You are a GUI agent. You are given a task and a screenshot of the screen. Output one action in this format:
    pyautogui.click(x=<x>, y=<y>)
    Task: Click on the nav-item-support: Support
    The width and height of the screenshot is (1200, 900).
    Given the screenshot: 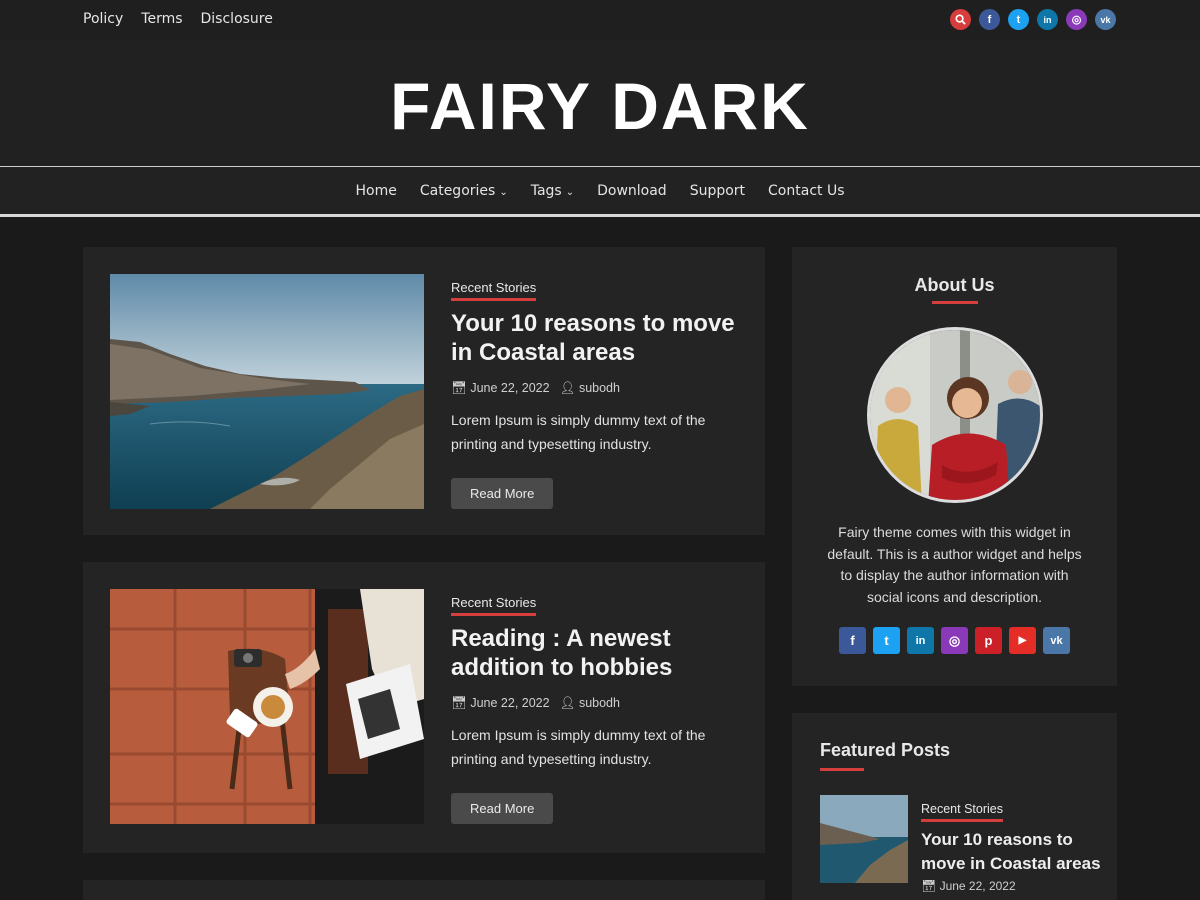 What is the action you would take?
    pyautogui.click(x=717, y=191)
    